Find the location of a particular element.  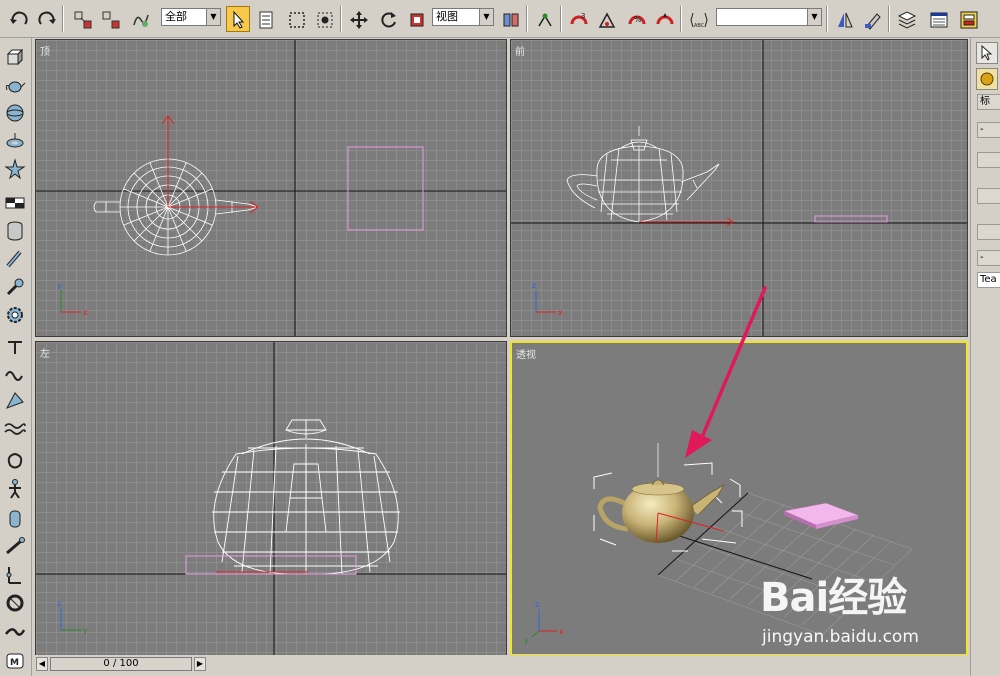

baidu-watermark: Bai经验 jingyan.baidu.com is located at coordinates (860, 610).